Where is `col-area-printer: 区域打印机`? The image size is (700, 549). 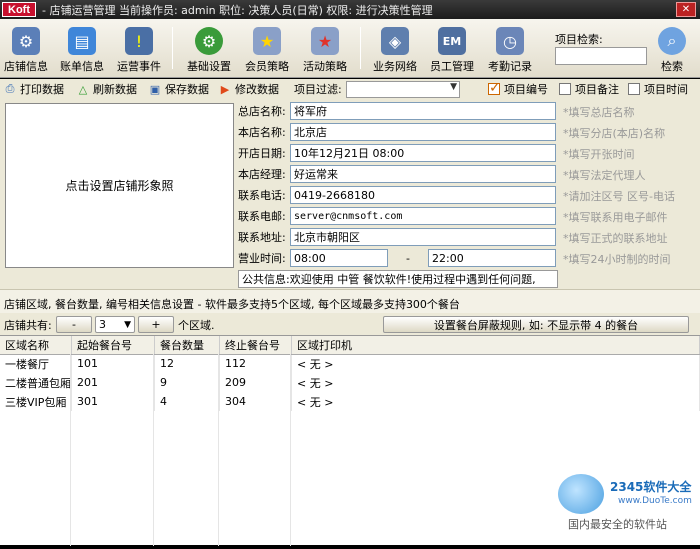
col-area-printer: 区域打印机 is located at coordinates (495, 345).